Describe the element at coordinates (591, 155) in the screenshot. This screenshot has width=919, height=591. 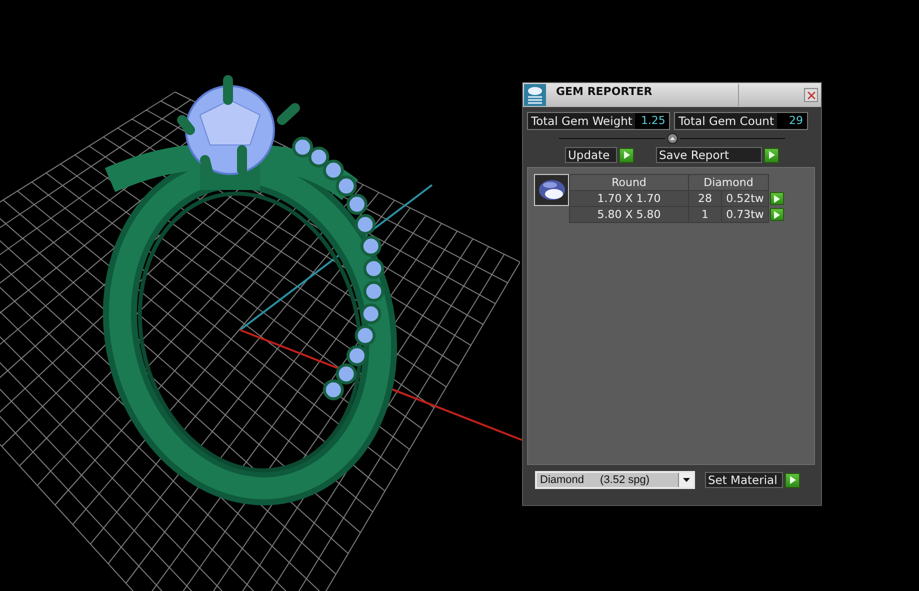
I see `action-button: Update` at that location.